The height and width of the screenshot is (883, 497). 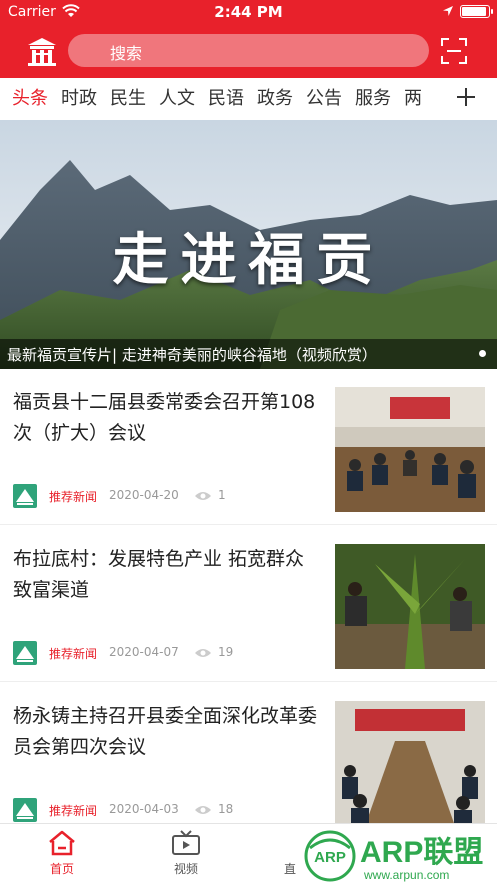 I want to click on watermark-url: www.arpun.com, so click(x=406, y=875).